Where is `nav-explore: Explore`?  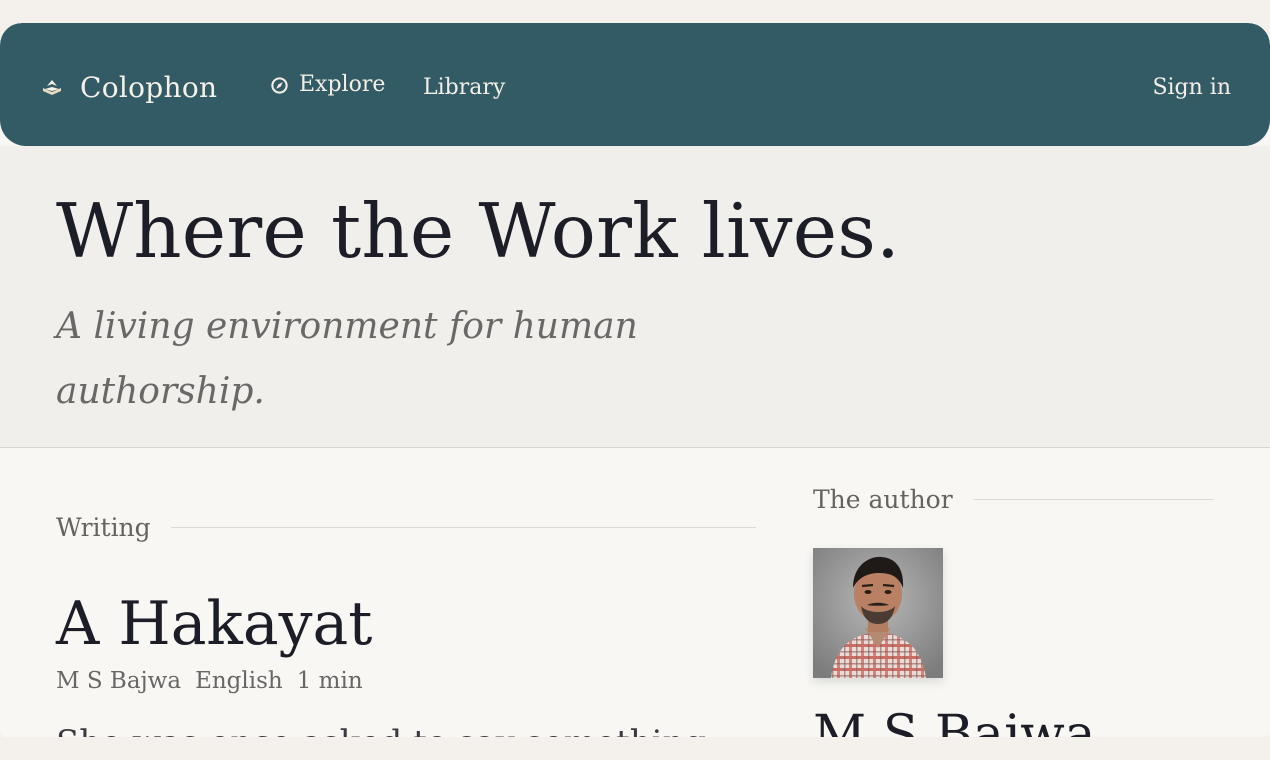
nav-explore: Explore is located at coordinates (327, 85).